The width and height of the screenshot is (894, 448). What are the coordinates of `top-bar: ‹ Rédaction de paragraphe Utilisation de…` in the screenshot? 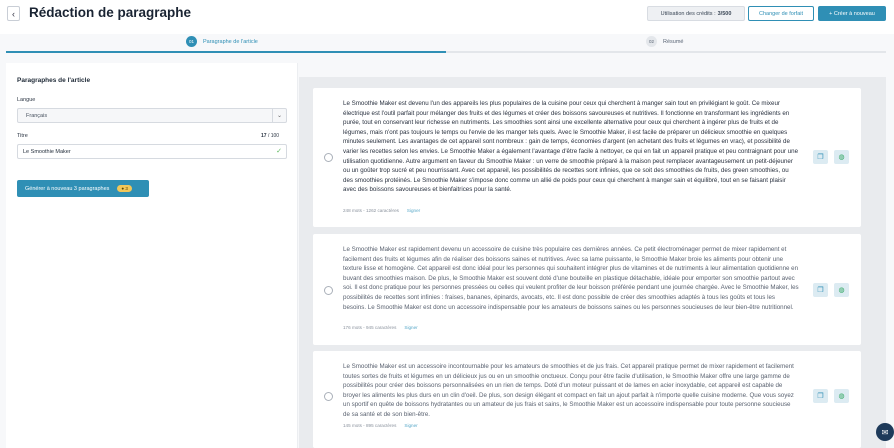 It's located at (447, 17).